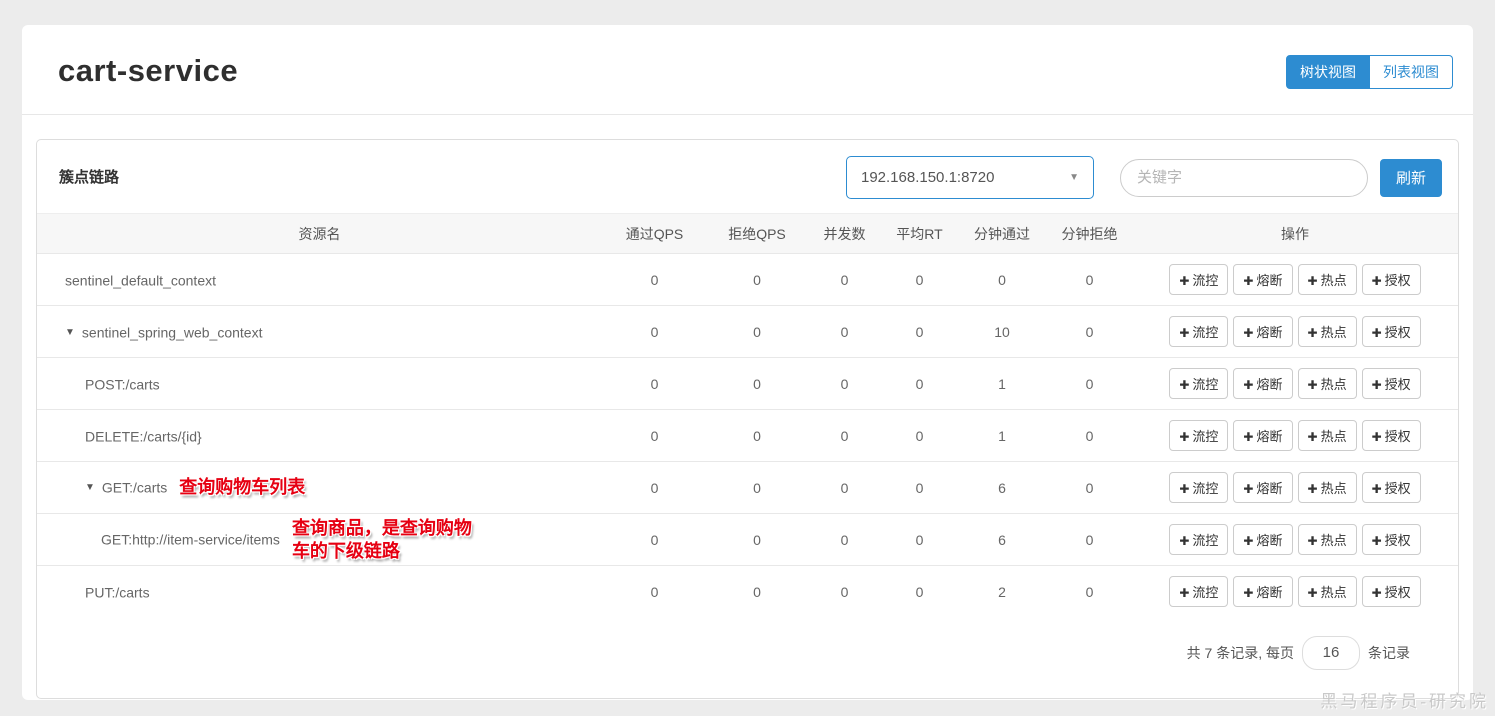 This screenshot has height=716, width=1495. I want to click on col-header-pass-qps: 通过QPS, so click(654, 233).